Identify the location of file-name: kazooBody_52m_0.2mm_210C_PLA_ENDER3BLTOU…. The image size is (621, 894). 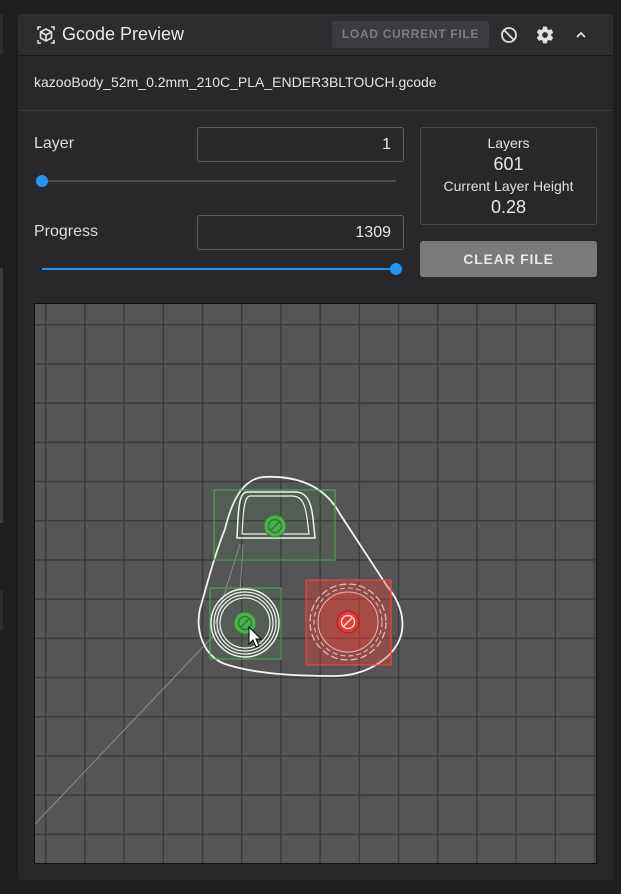
(235, 82).